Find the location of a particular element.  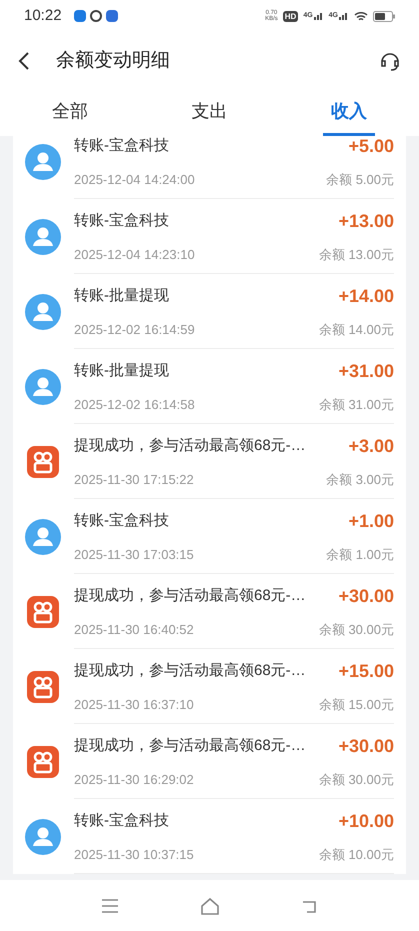

transaction-amount: +10.00 is located at coordinates (366, 821).